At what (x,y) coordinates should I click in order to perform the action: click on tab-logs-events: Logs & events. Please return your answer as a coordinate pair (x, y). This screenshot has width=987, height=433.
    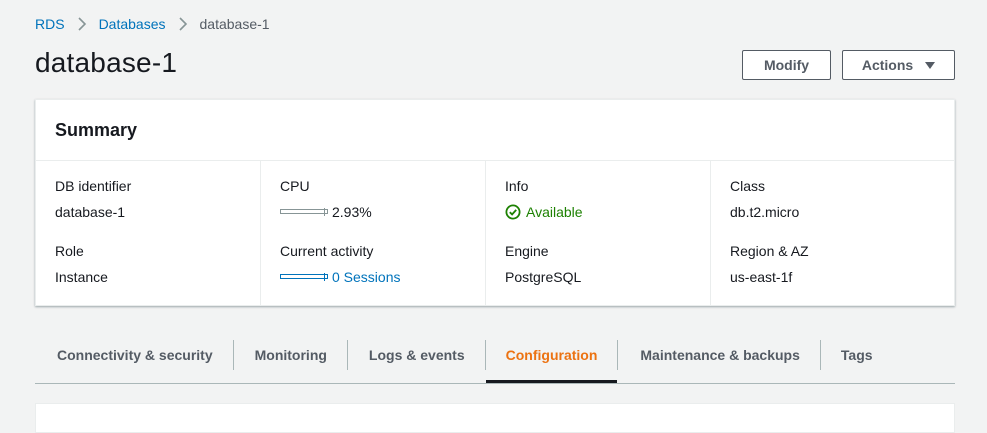
    Looking at the image, I should click on (416, 355).